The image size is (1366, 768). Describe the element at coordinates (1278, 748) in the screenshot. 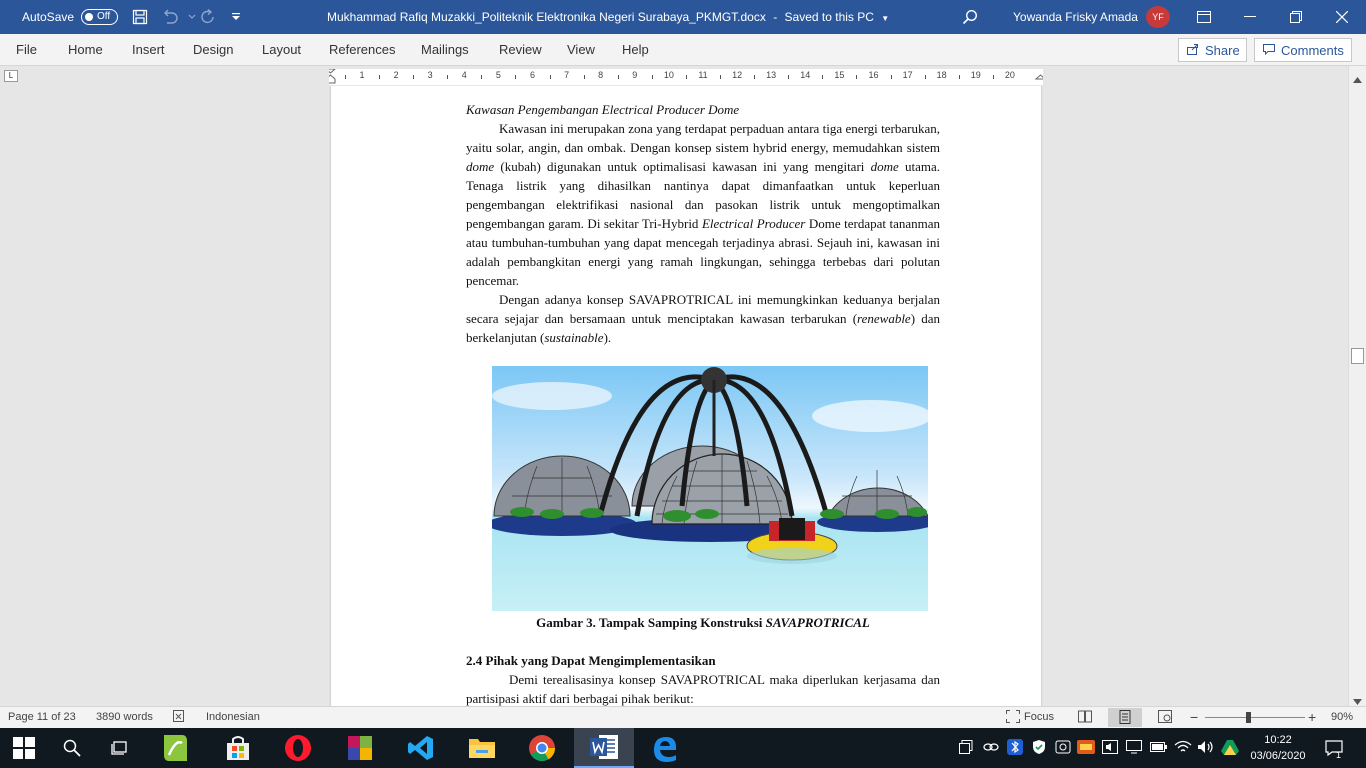

I see `system-clock: 10:22 03/06/2020` at that location.